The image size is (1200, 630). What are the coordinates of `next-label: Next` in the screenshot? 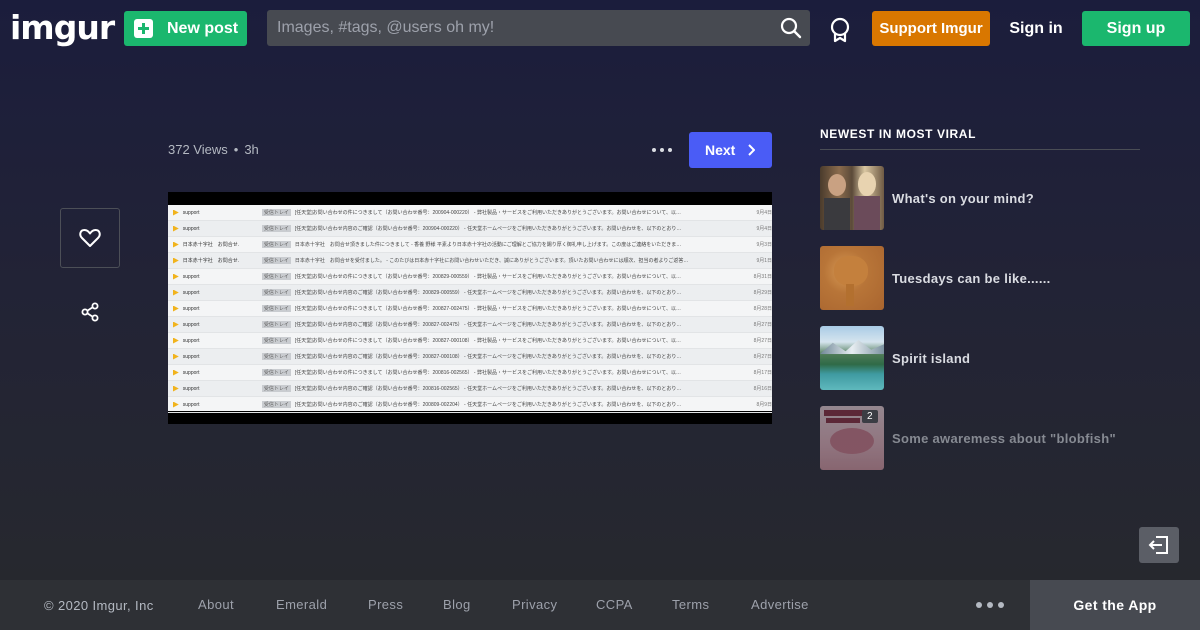 It's located at (720, 150).